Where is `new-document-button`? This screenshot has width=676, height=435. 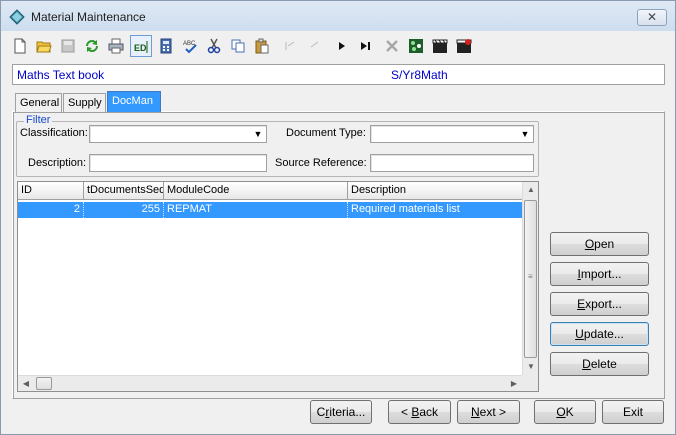
new-document-button is located at coordinates (20, 46).